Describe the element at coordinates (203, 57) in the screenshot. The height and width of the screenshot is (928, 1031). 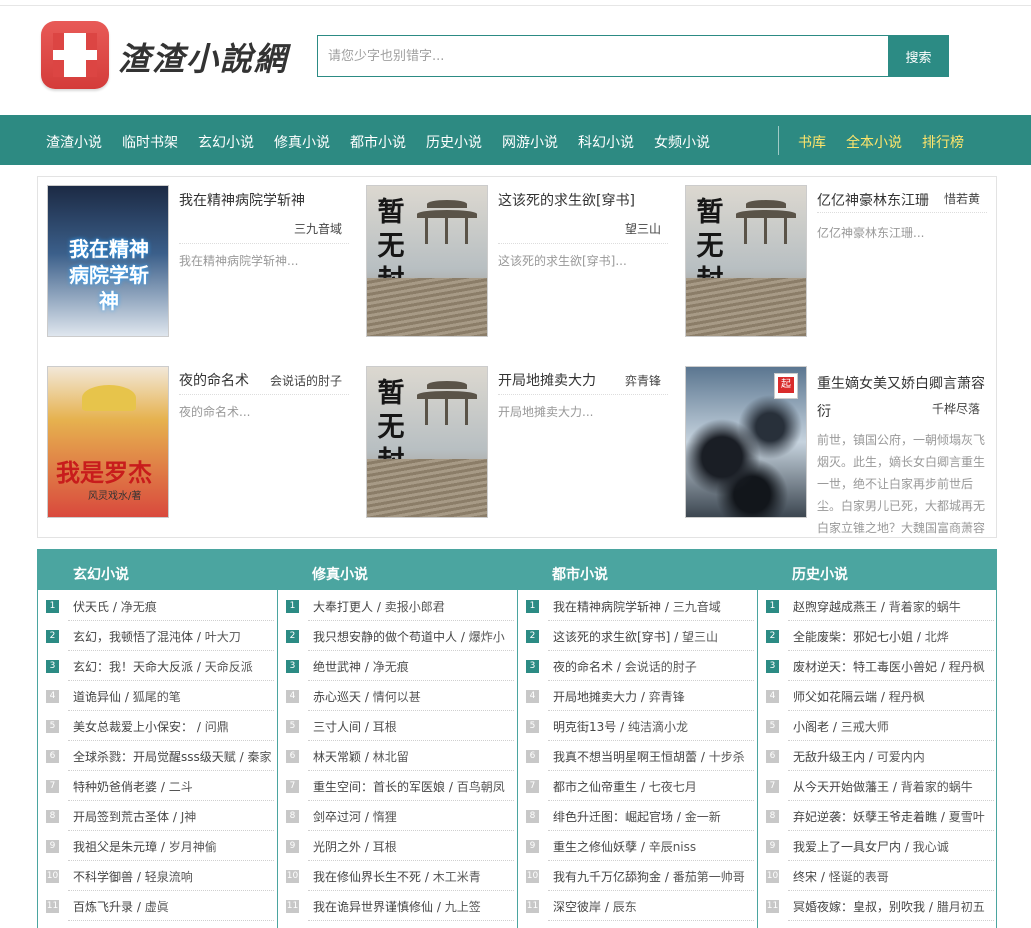
I see `site-title: 渣渣小說網` at that location.